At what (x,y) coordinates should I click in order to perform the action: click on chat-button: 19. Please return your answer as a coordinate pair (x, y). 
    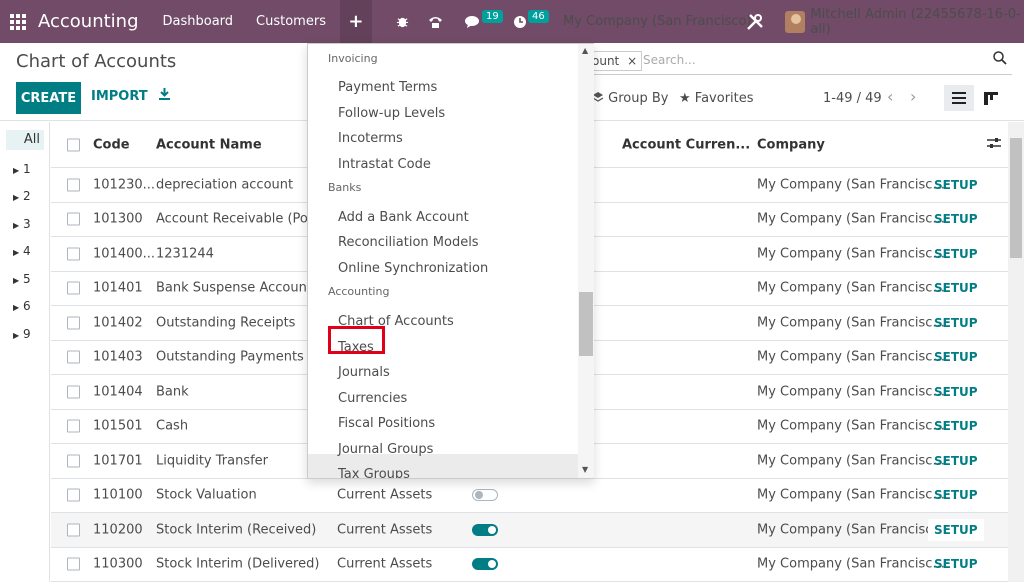
    Looking at the image, I should click on (484, 21).